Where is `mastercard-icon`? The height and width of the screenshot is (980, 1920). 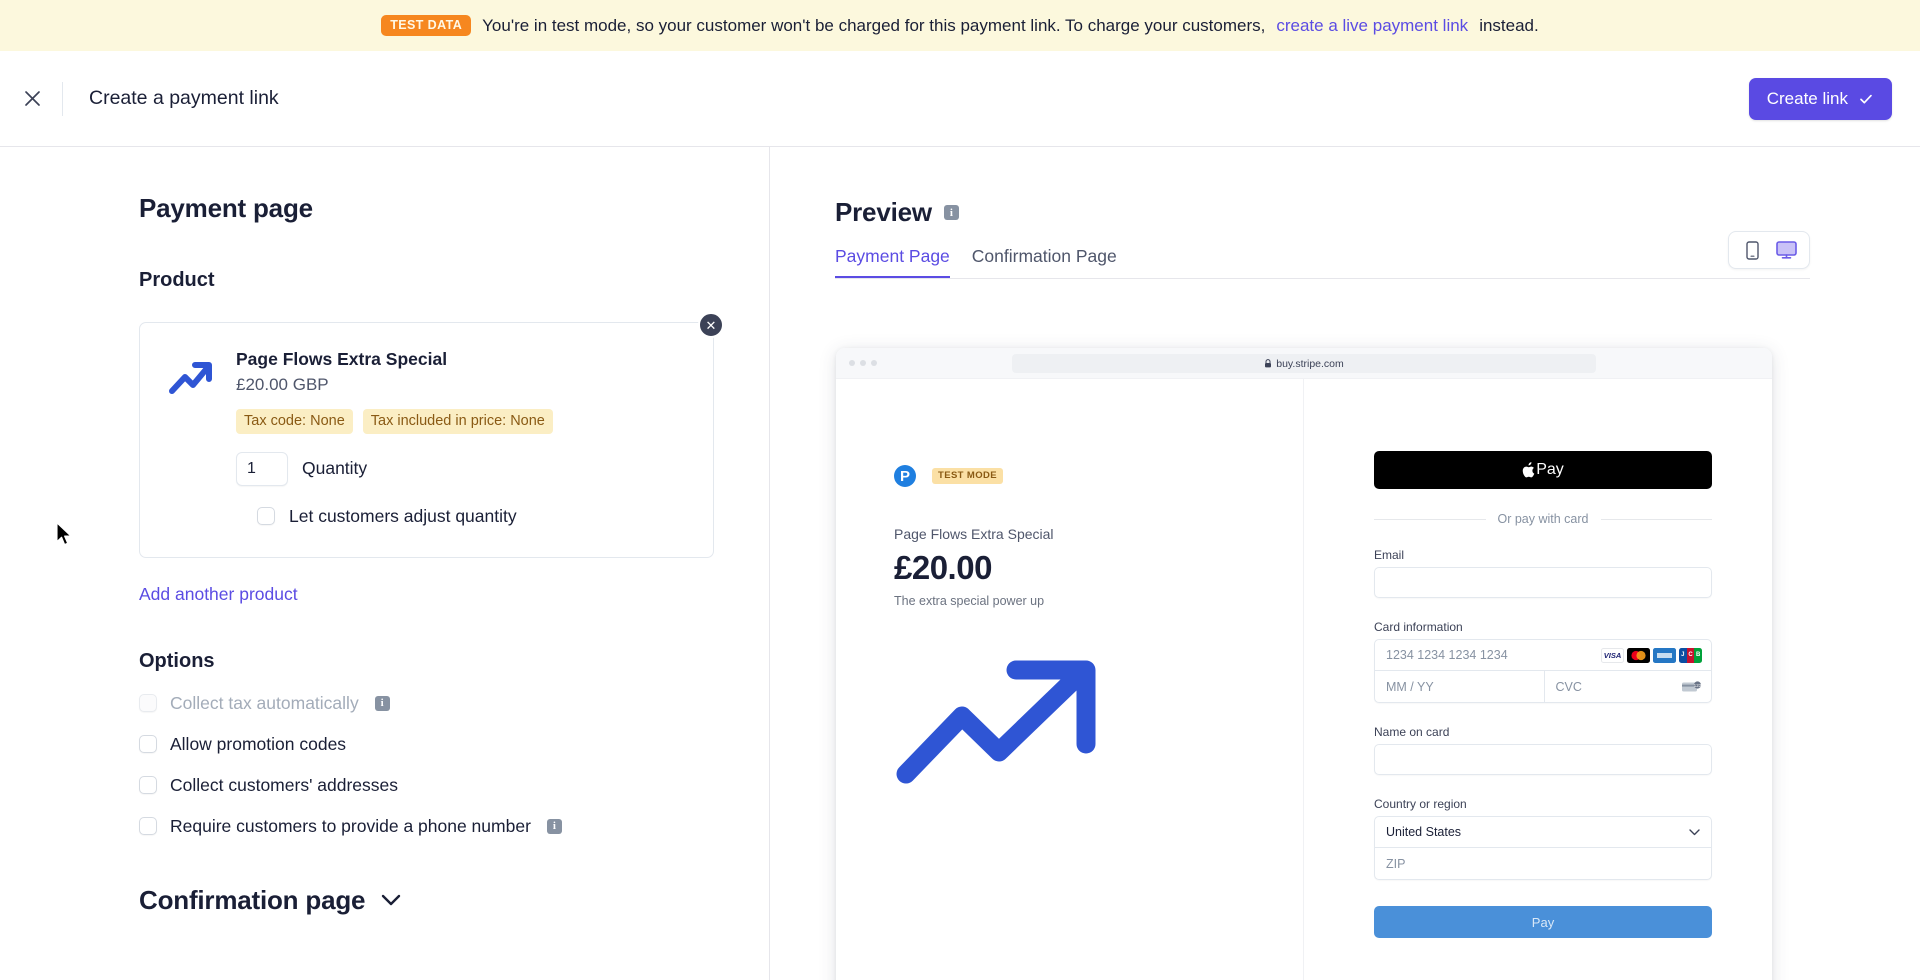
mastercard-icon is located at coordinates (1638, 655).